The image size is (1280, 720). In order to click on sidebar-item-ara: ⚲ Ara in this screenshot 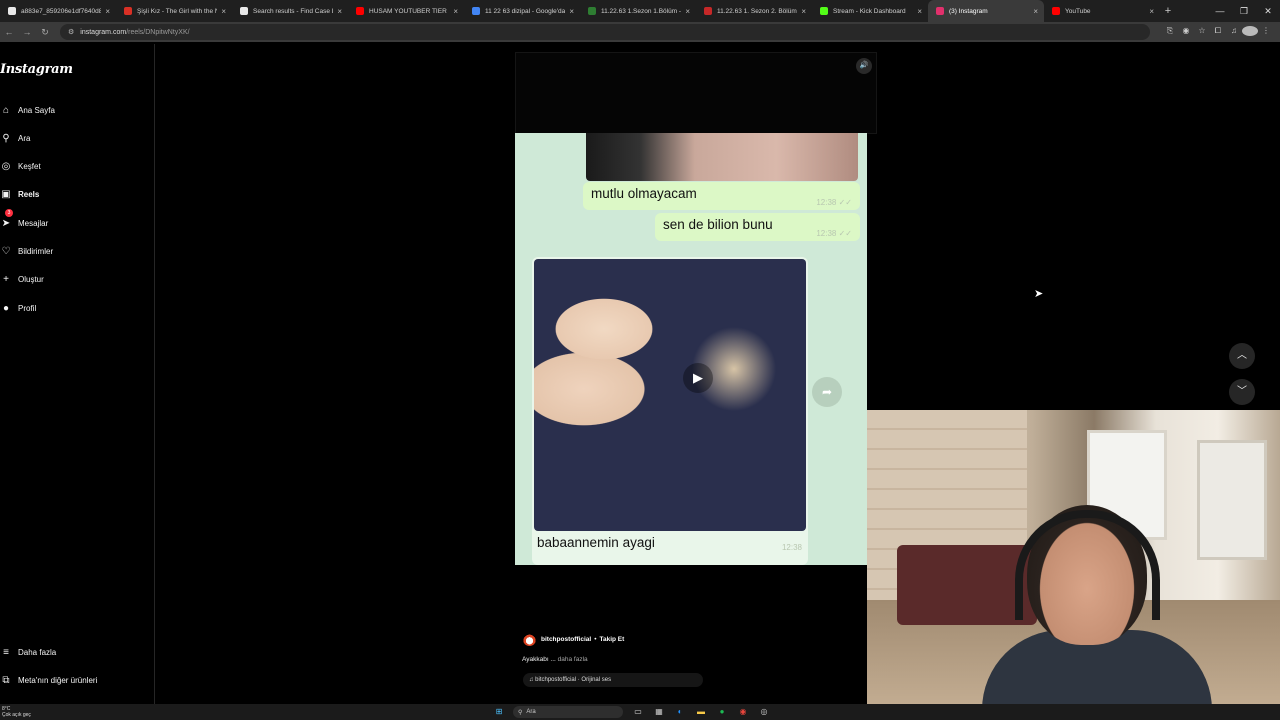, I will do `click(15, 138)`.